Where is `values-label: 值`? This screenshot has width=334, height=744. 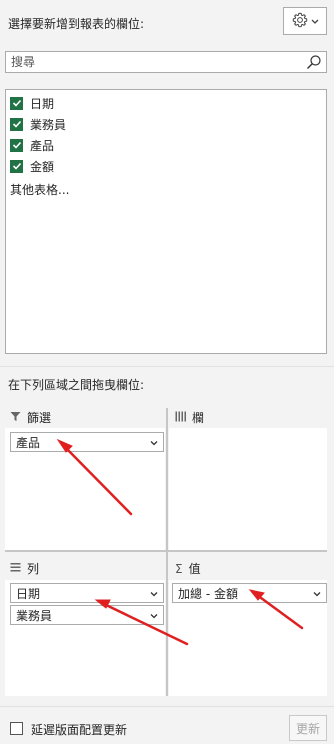 values-label: 值 is located at coordinates (194, 569).